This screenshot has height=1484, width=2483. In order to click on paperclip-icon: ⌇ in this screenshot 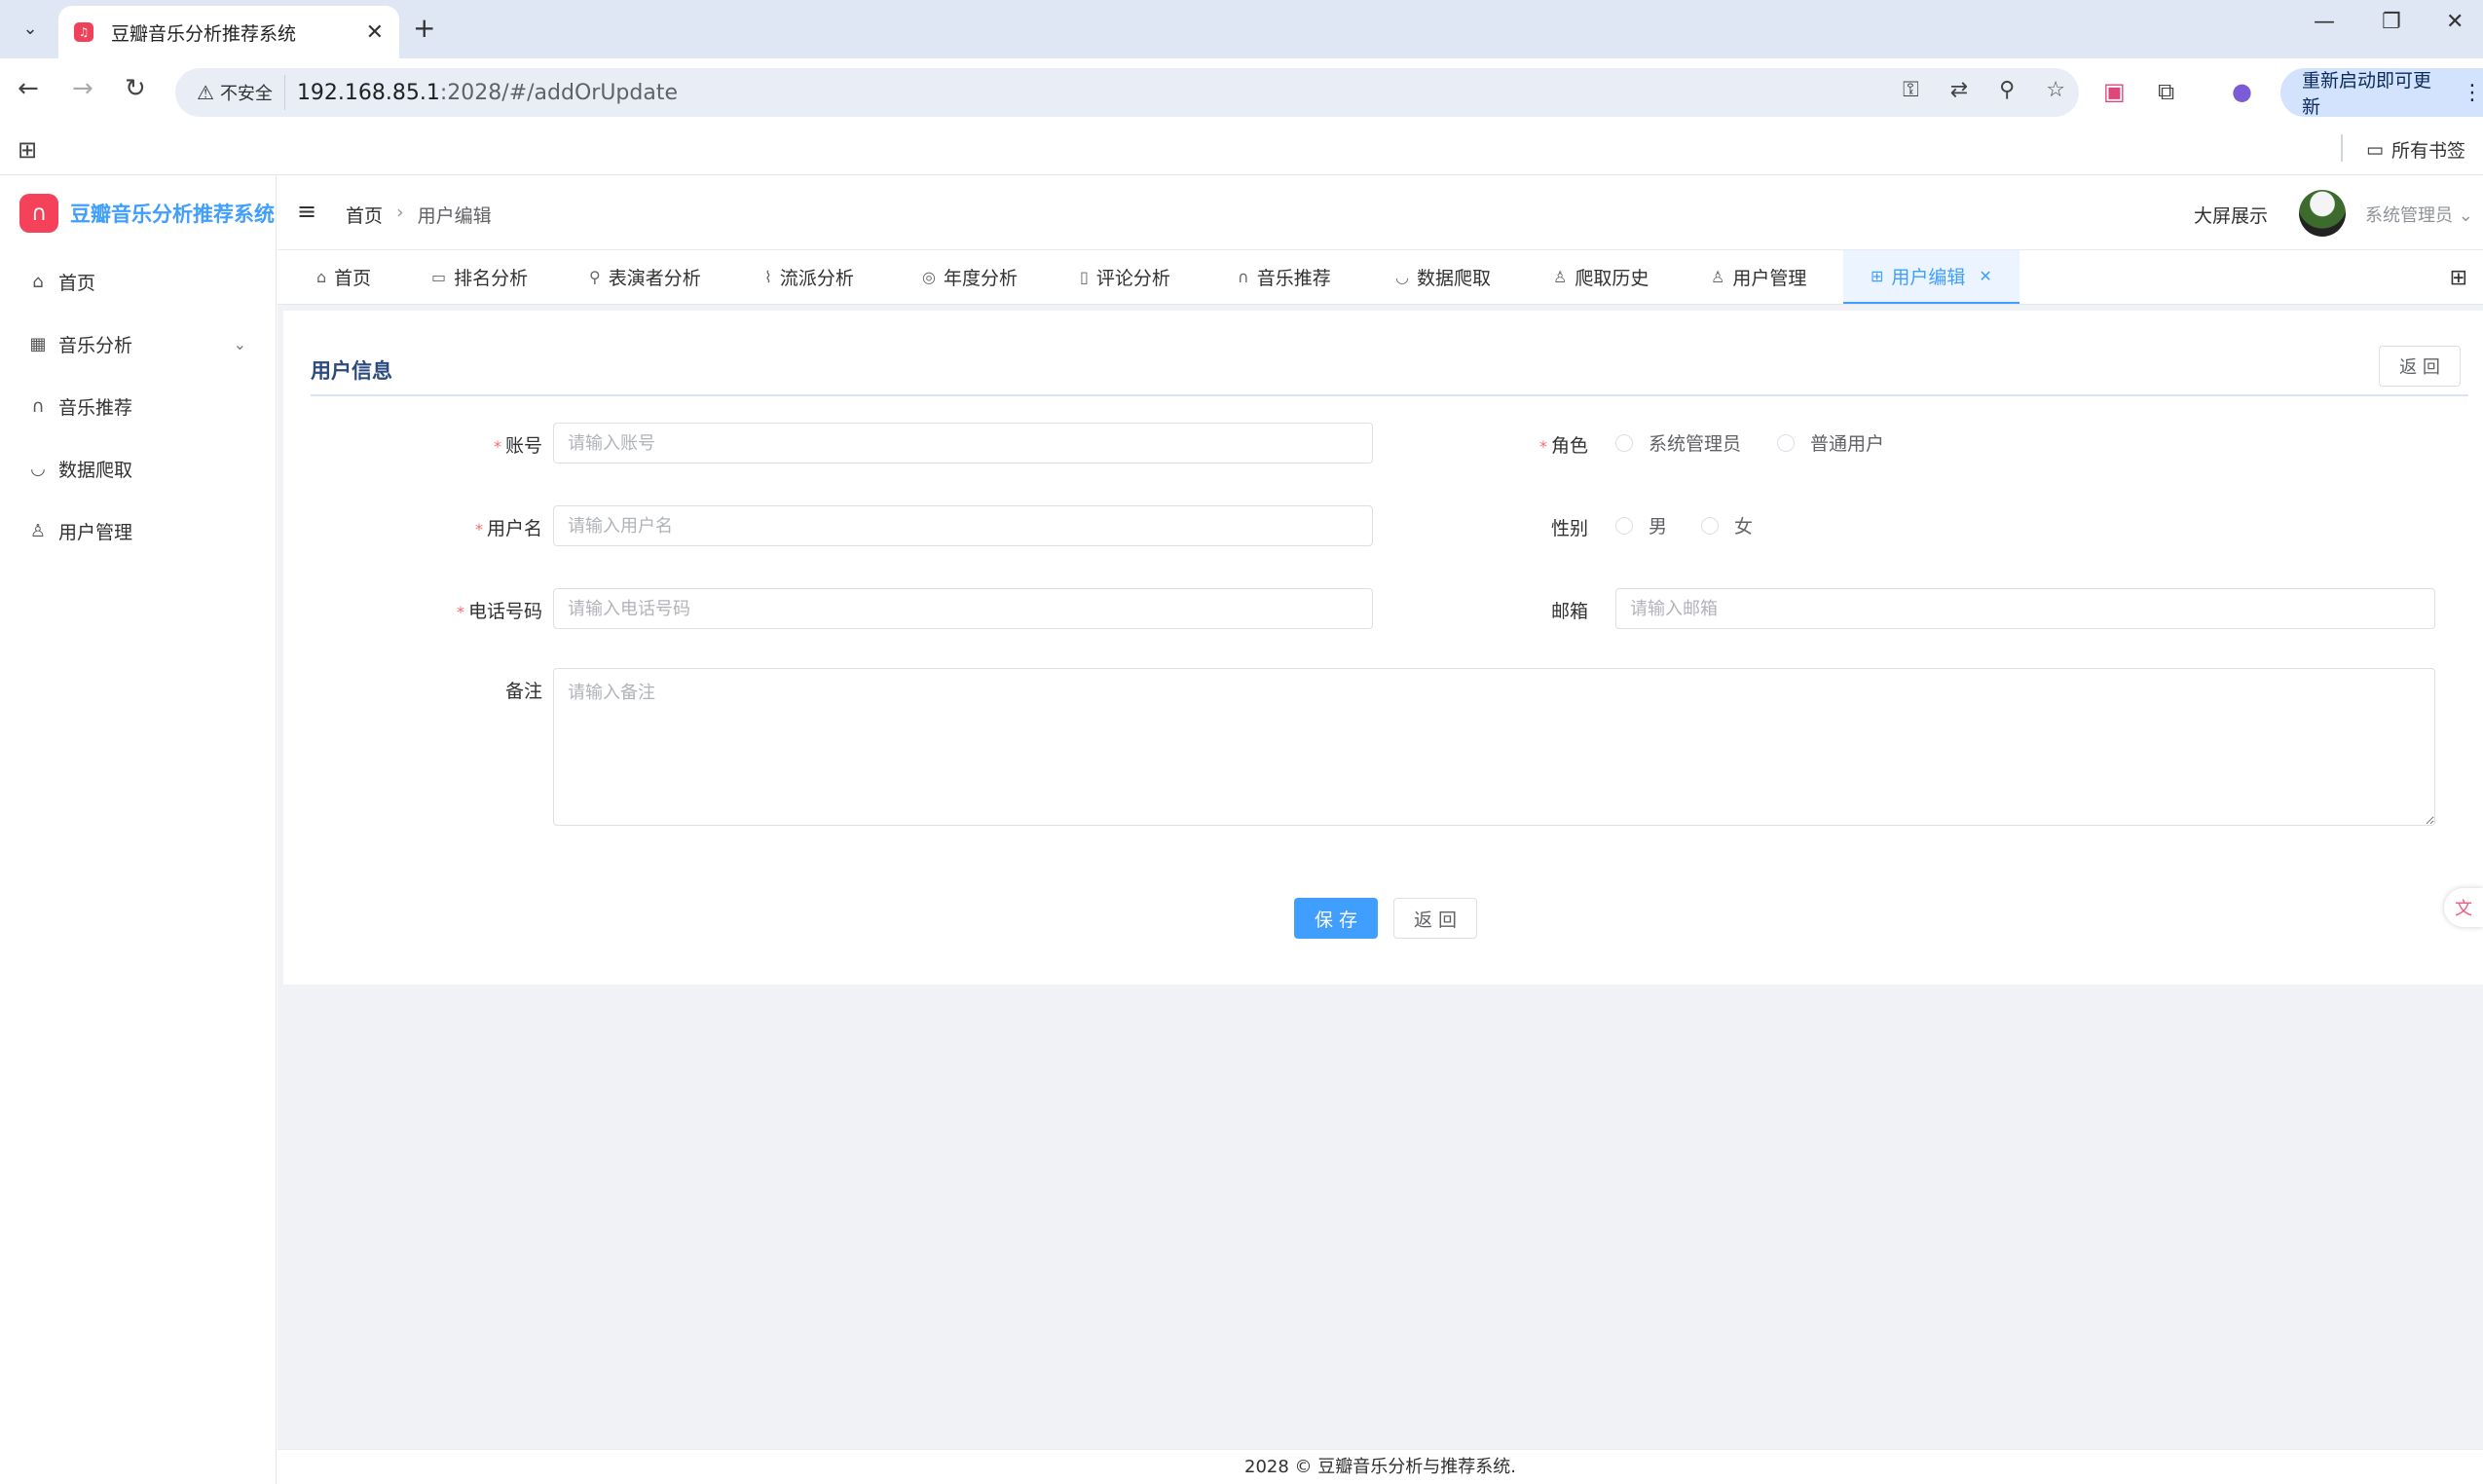, I will do `click(768, 277)`.